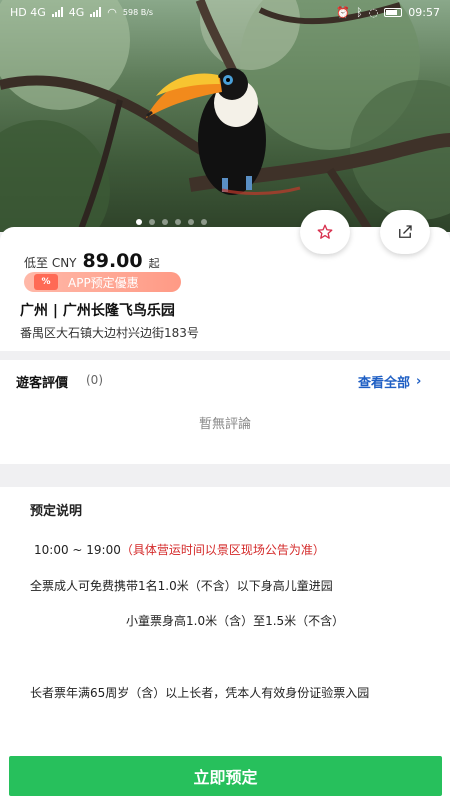 The width and height of the screenshot is (450, 800). I want to click on booking-notes-title: 预定说明, so click(56, 511).